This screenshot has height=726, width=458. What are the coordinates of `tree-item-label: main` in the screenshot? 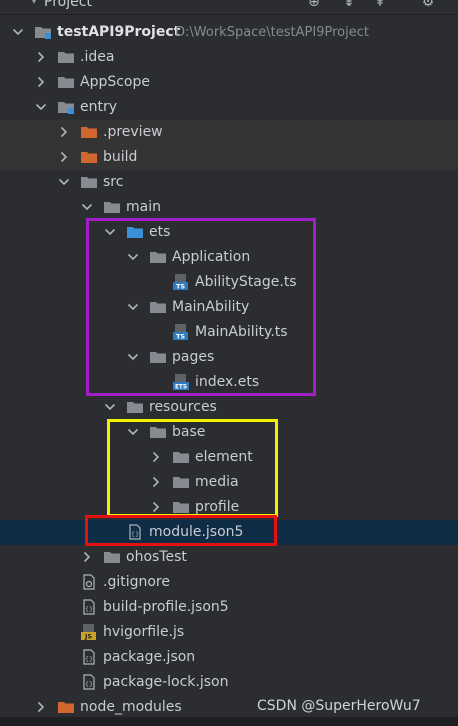 It's located at (143, 207).